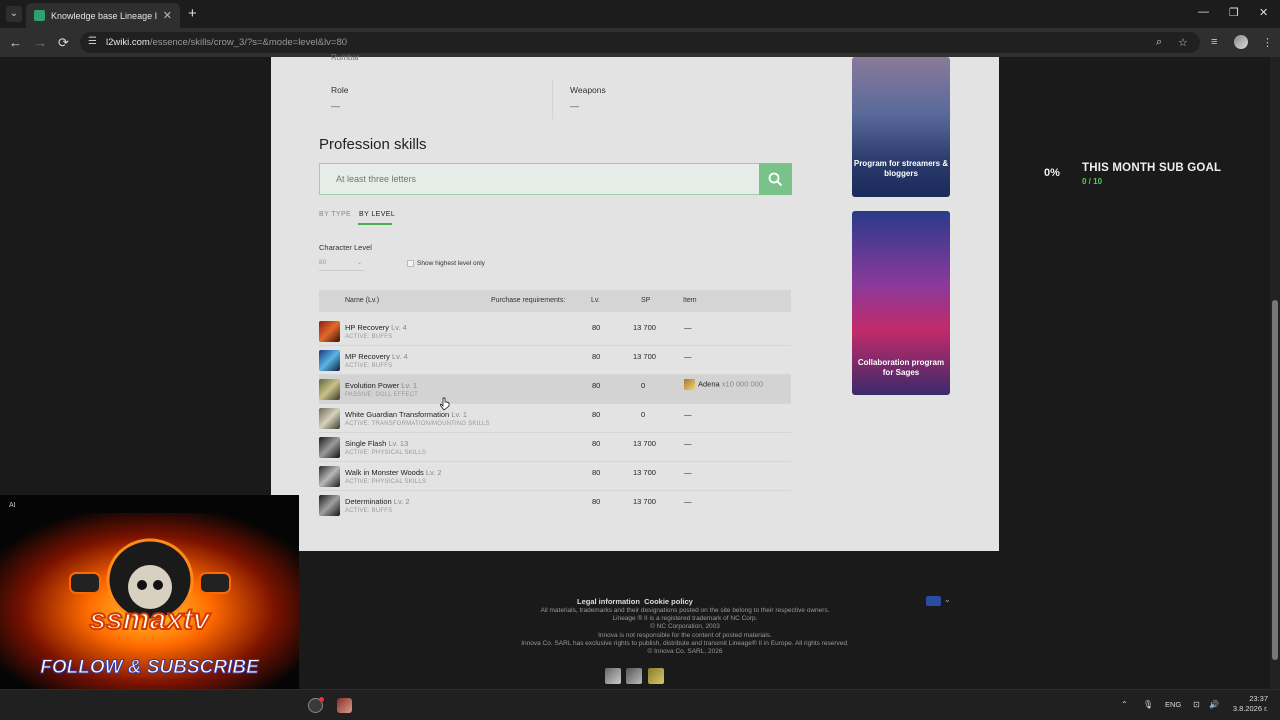  What do you see at coordinates (1148, 704) in the screenshot?
I see `microphone-icon: 🎙` at bounding box center [1148, 704].